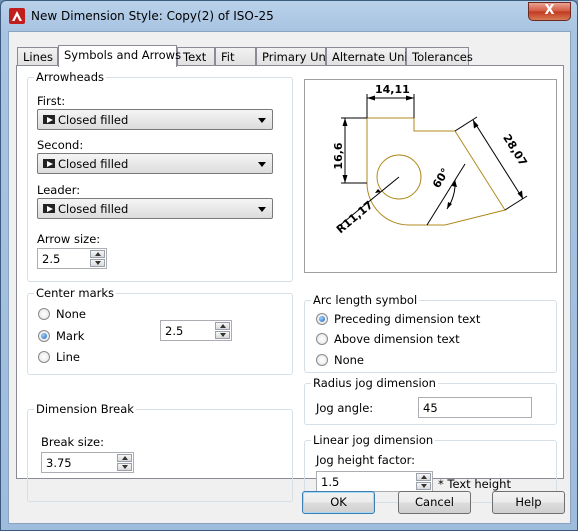 Image resolution: width=578 pixels, height=531 pixels. What do you see at coordinates (196, 56) in the screenshot?
I see `tab-text: Text` at bounding box center [196, 56].